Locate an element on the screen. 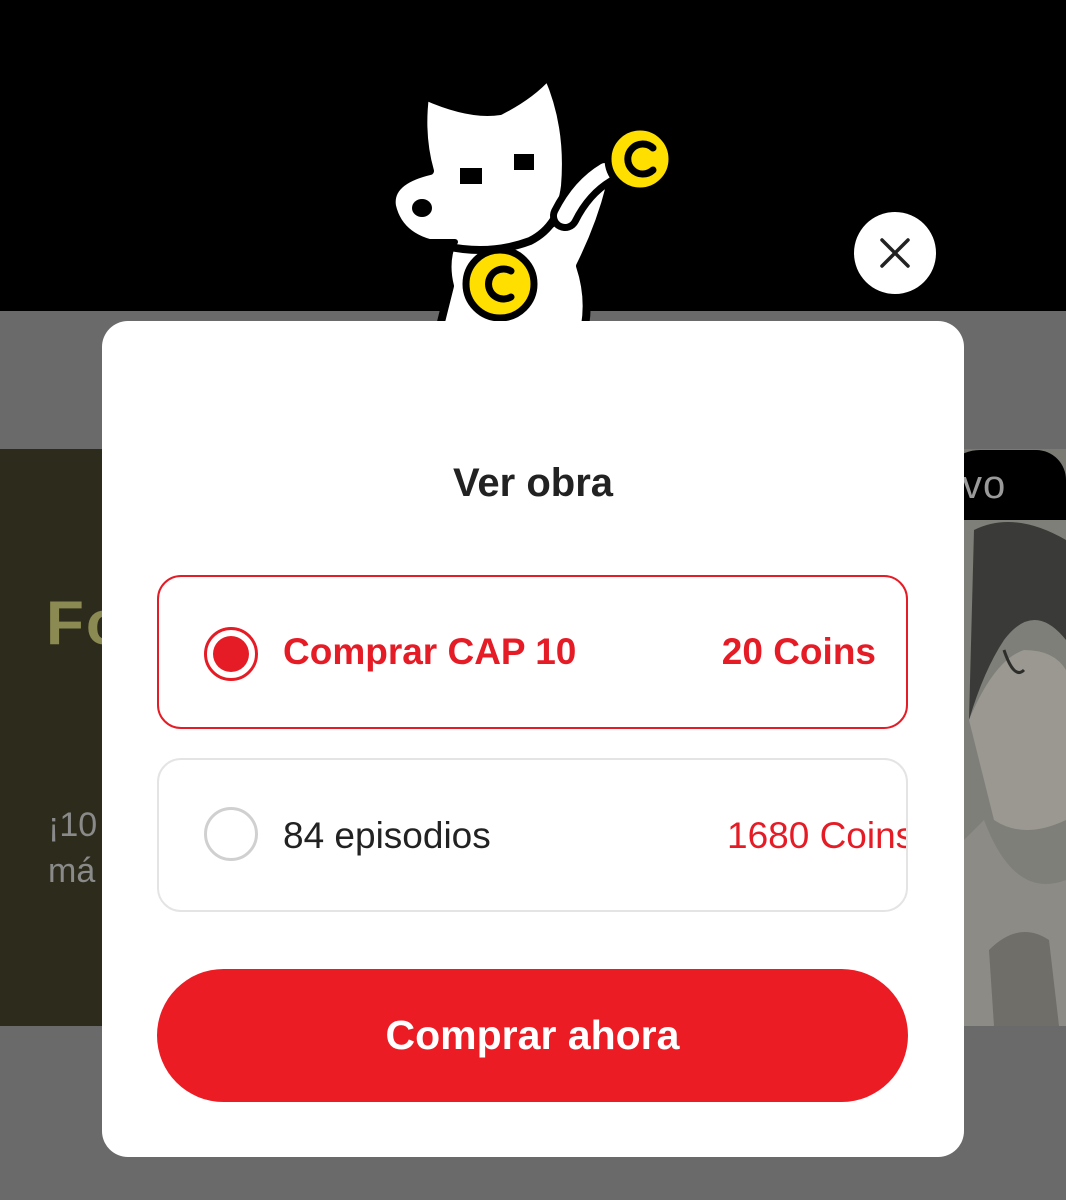 The height and width of the screenshot is (1200, 1066). radio-unselected-icon is located at coordinates (231, 834).